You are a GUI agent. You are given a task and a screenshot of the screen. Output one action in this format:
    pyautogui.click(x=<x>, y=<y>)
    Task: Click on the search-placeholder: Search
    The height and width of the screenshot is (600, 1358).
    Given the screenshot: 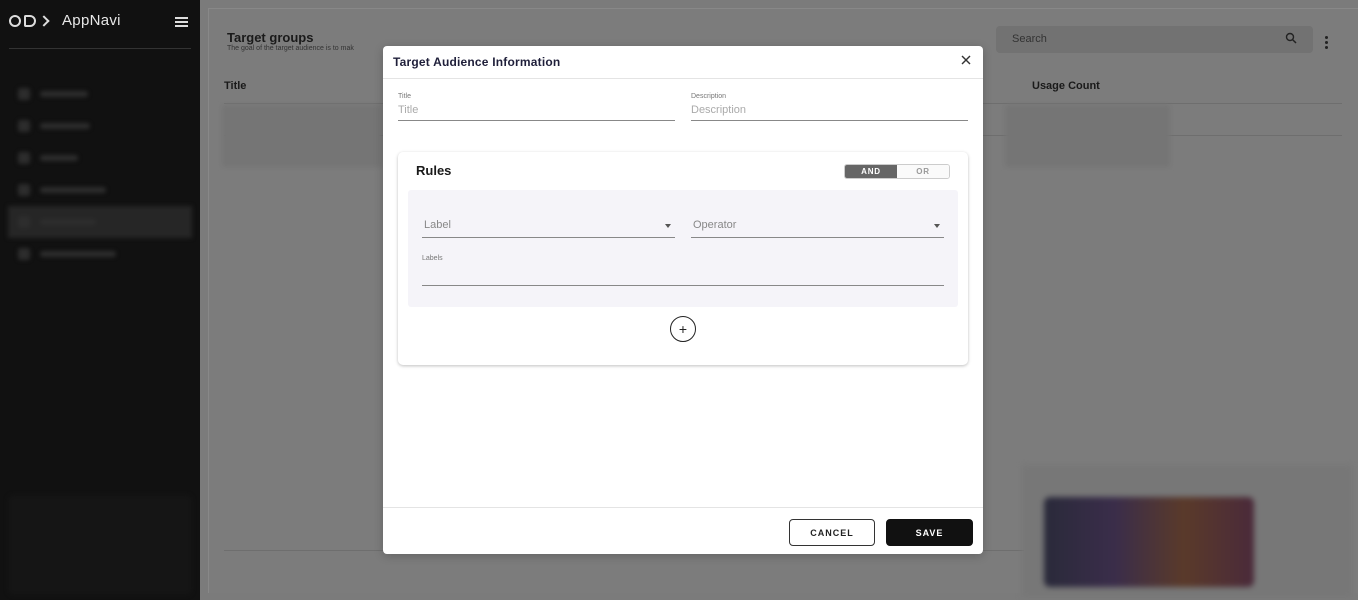 What is the action you would take?
    pyautogui.click(x=1029, y=39)
    